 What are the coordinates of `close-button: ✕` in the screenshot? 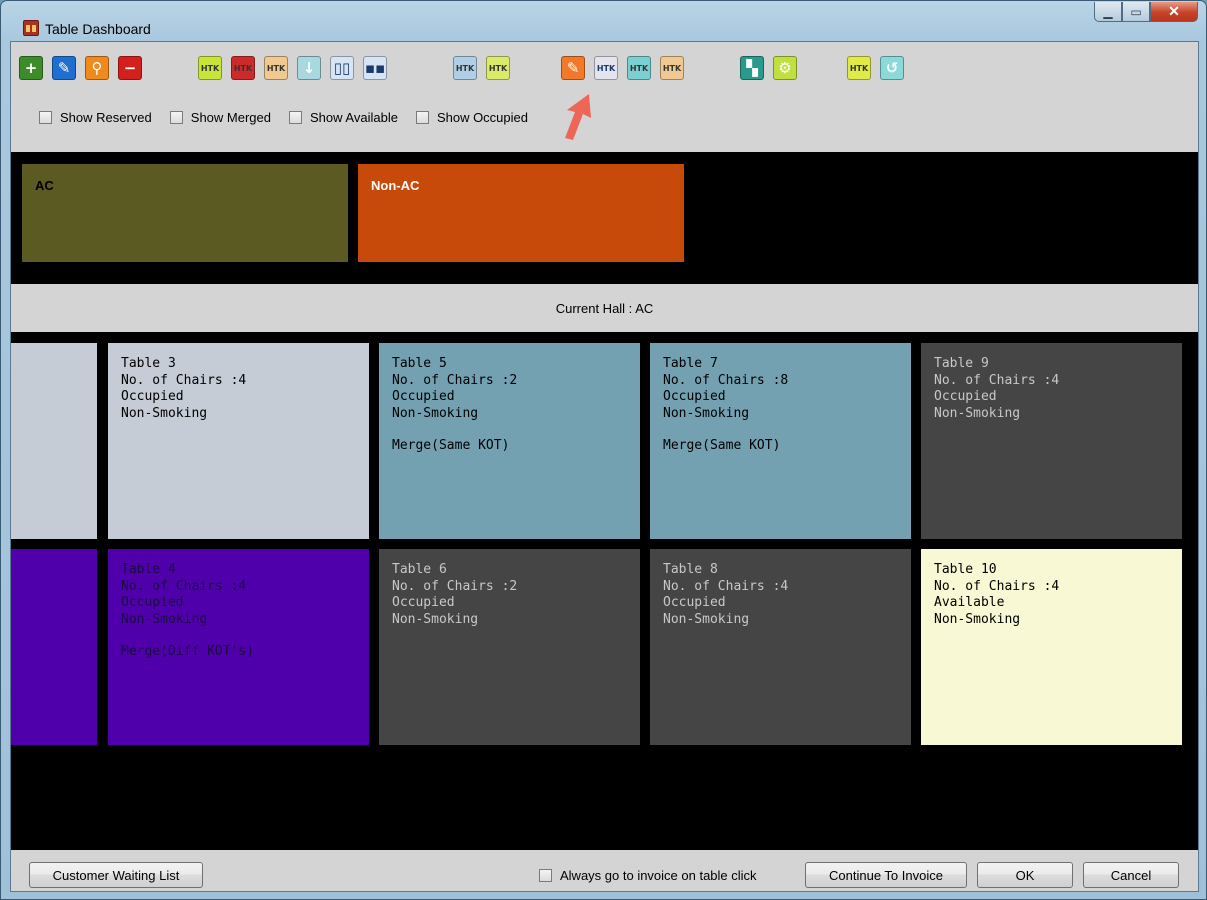 It's located at (1174, 12).